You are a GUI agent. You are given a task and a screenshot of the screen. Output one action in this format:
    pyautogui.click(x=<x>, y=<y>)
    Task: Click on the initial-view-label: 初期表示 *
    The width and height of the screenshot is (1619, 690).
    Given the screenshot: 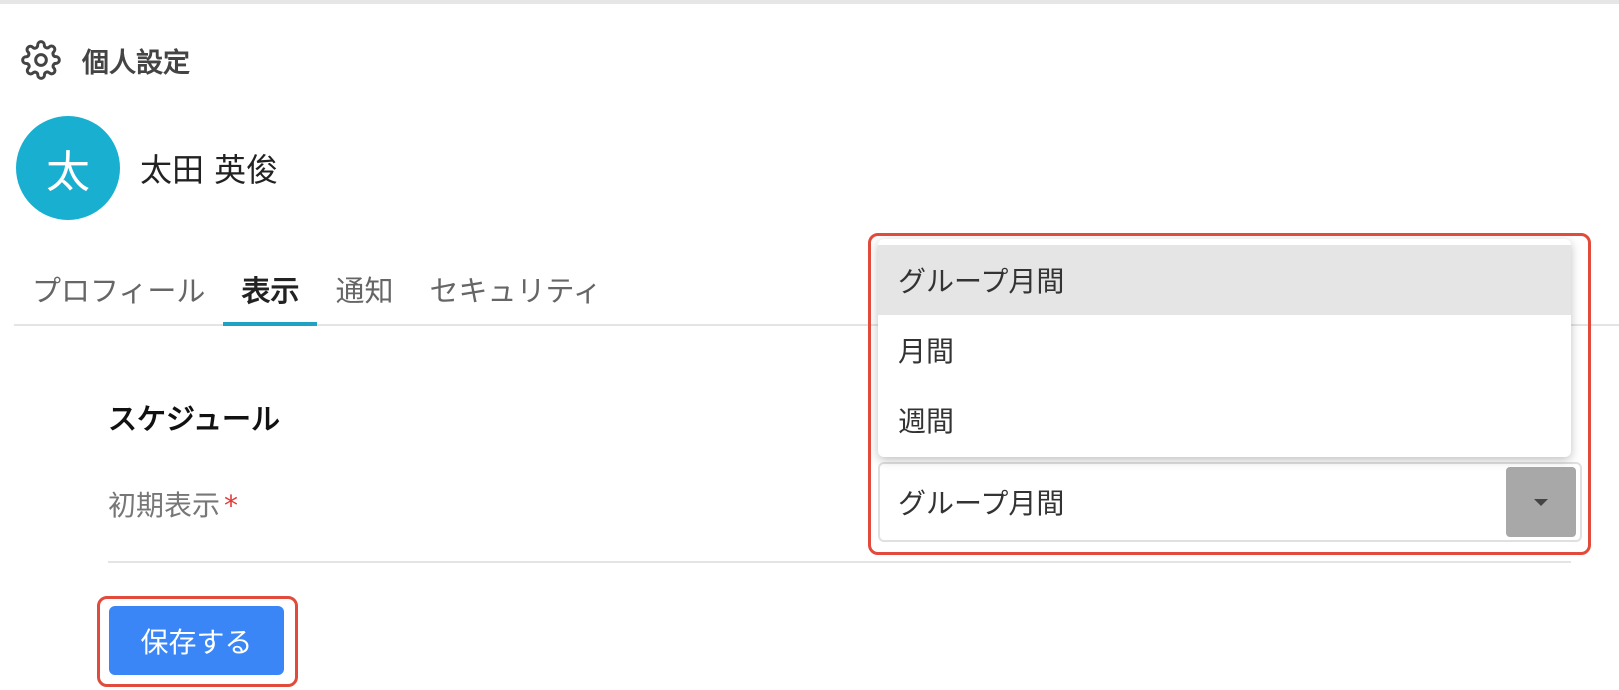 What is the action you would take?
    pyautogui.click(x=173, y=504)
    